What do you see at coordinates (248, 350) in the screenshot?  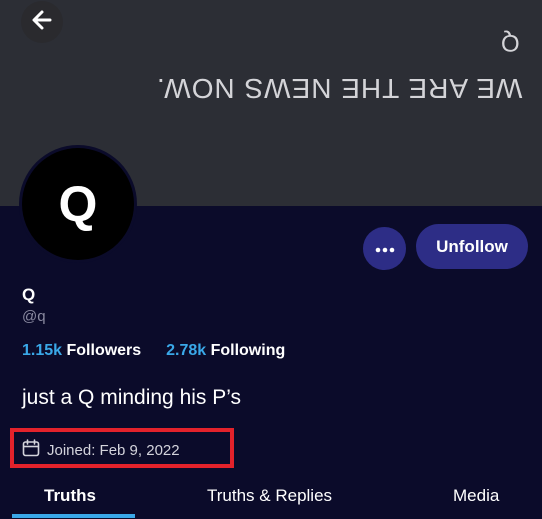 I see `following-label: Following` at bounding box center [248, 350].